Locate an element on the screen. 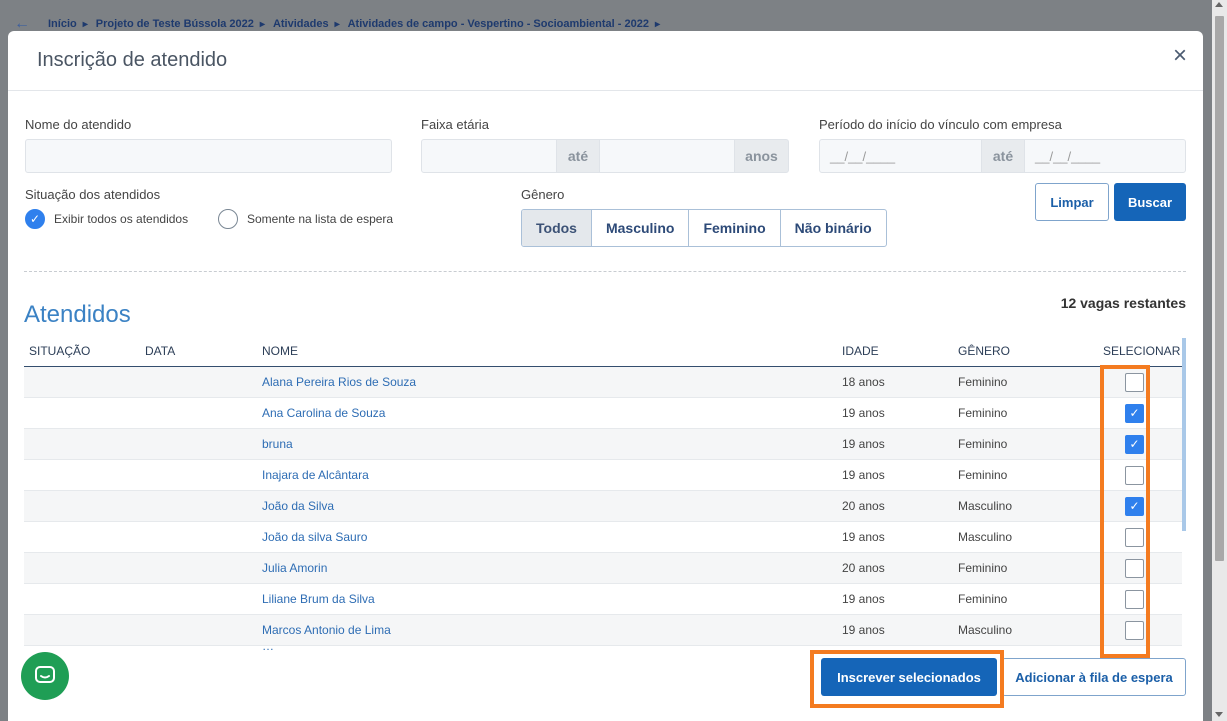 The image size is (1227, 721). cell-nome: Ana Carolina de Souza is located at coordinates (547, 413).